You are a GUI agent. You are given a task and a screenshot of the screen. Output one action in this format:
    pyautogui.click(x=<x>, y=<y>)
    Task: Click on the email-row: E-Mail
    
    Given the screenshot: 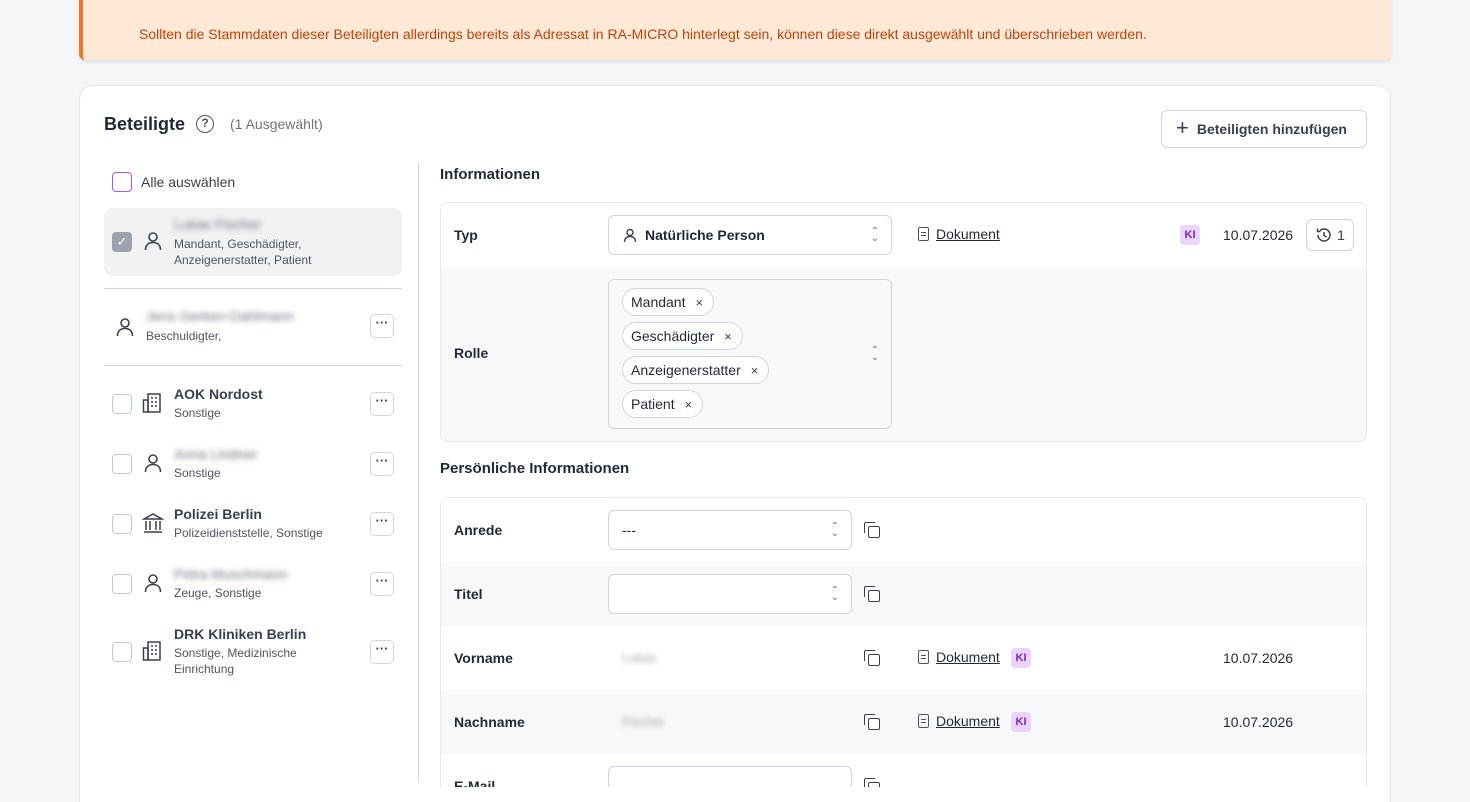 What is the action you would take?
    pyautogui.click(x=903, y=770)
    